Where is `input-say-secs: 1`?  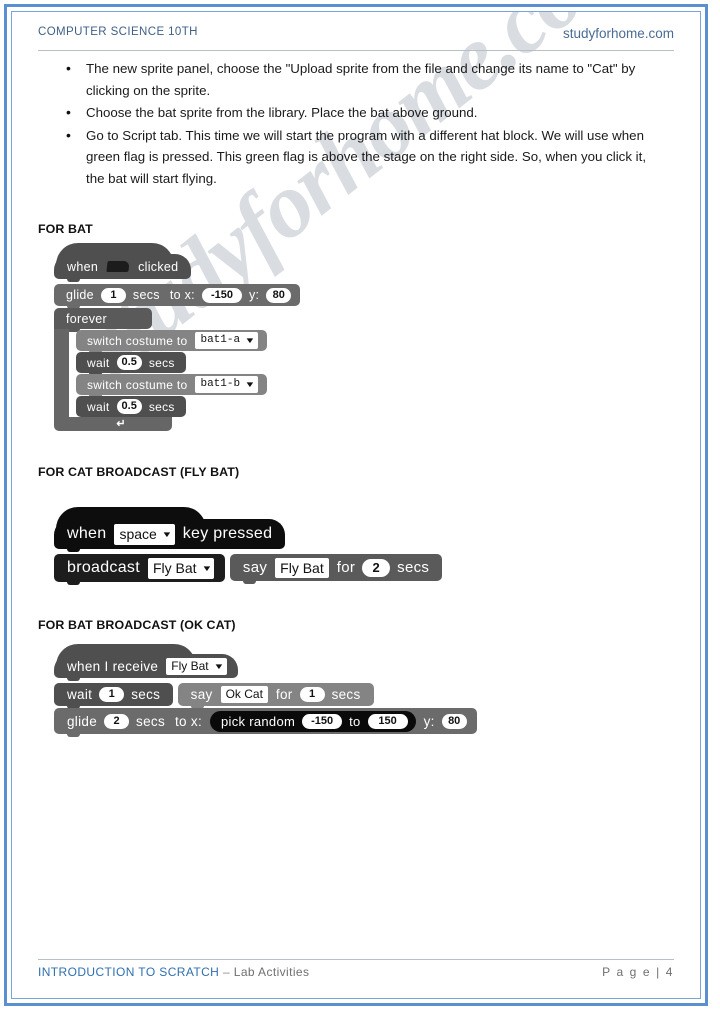 input-say-secs: 1 is located at coordinates (312, 694).